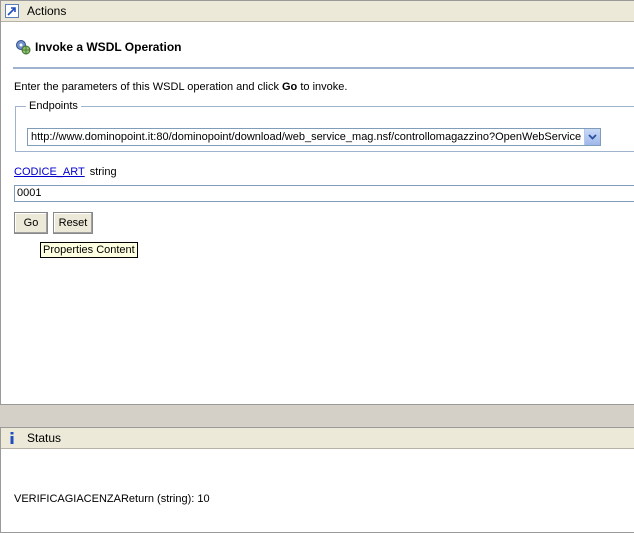 This screenshot has width=634, height=533. I want to click on parameter-value-input: 0001, so click(324, 193).